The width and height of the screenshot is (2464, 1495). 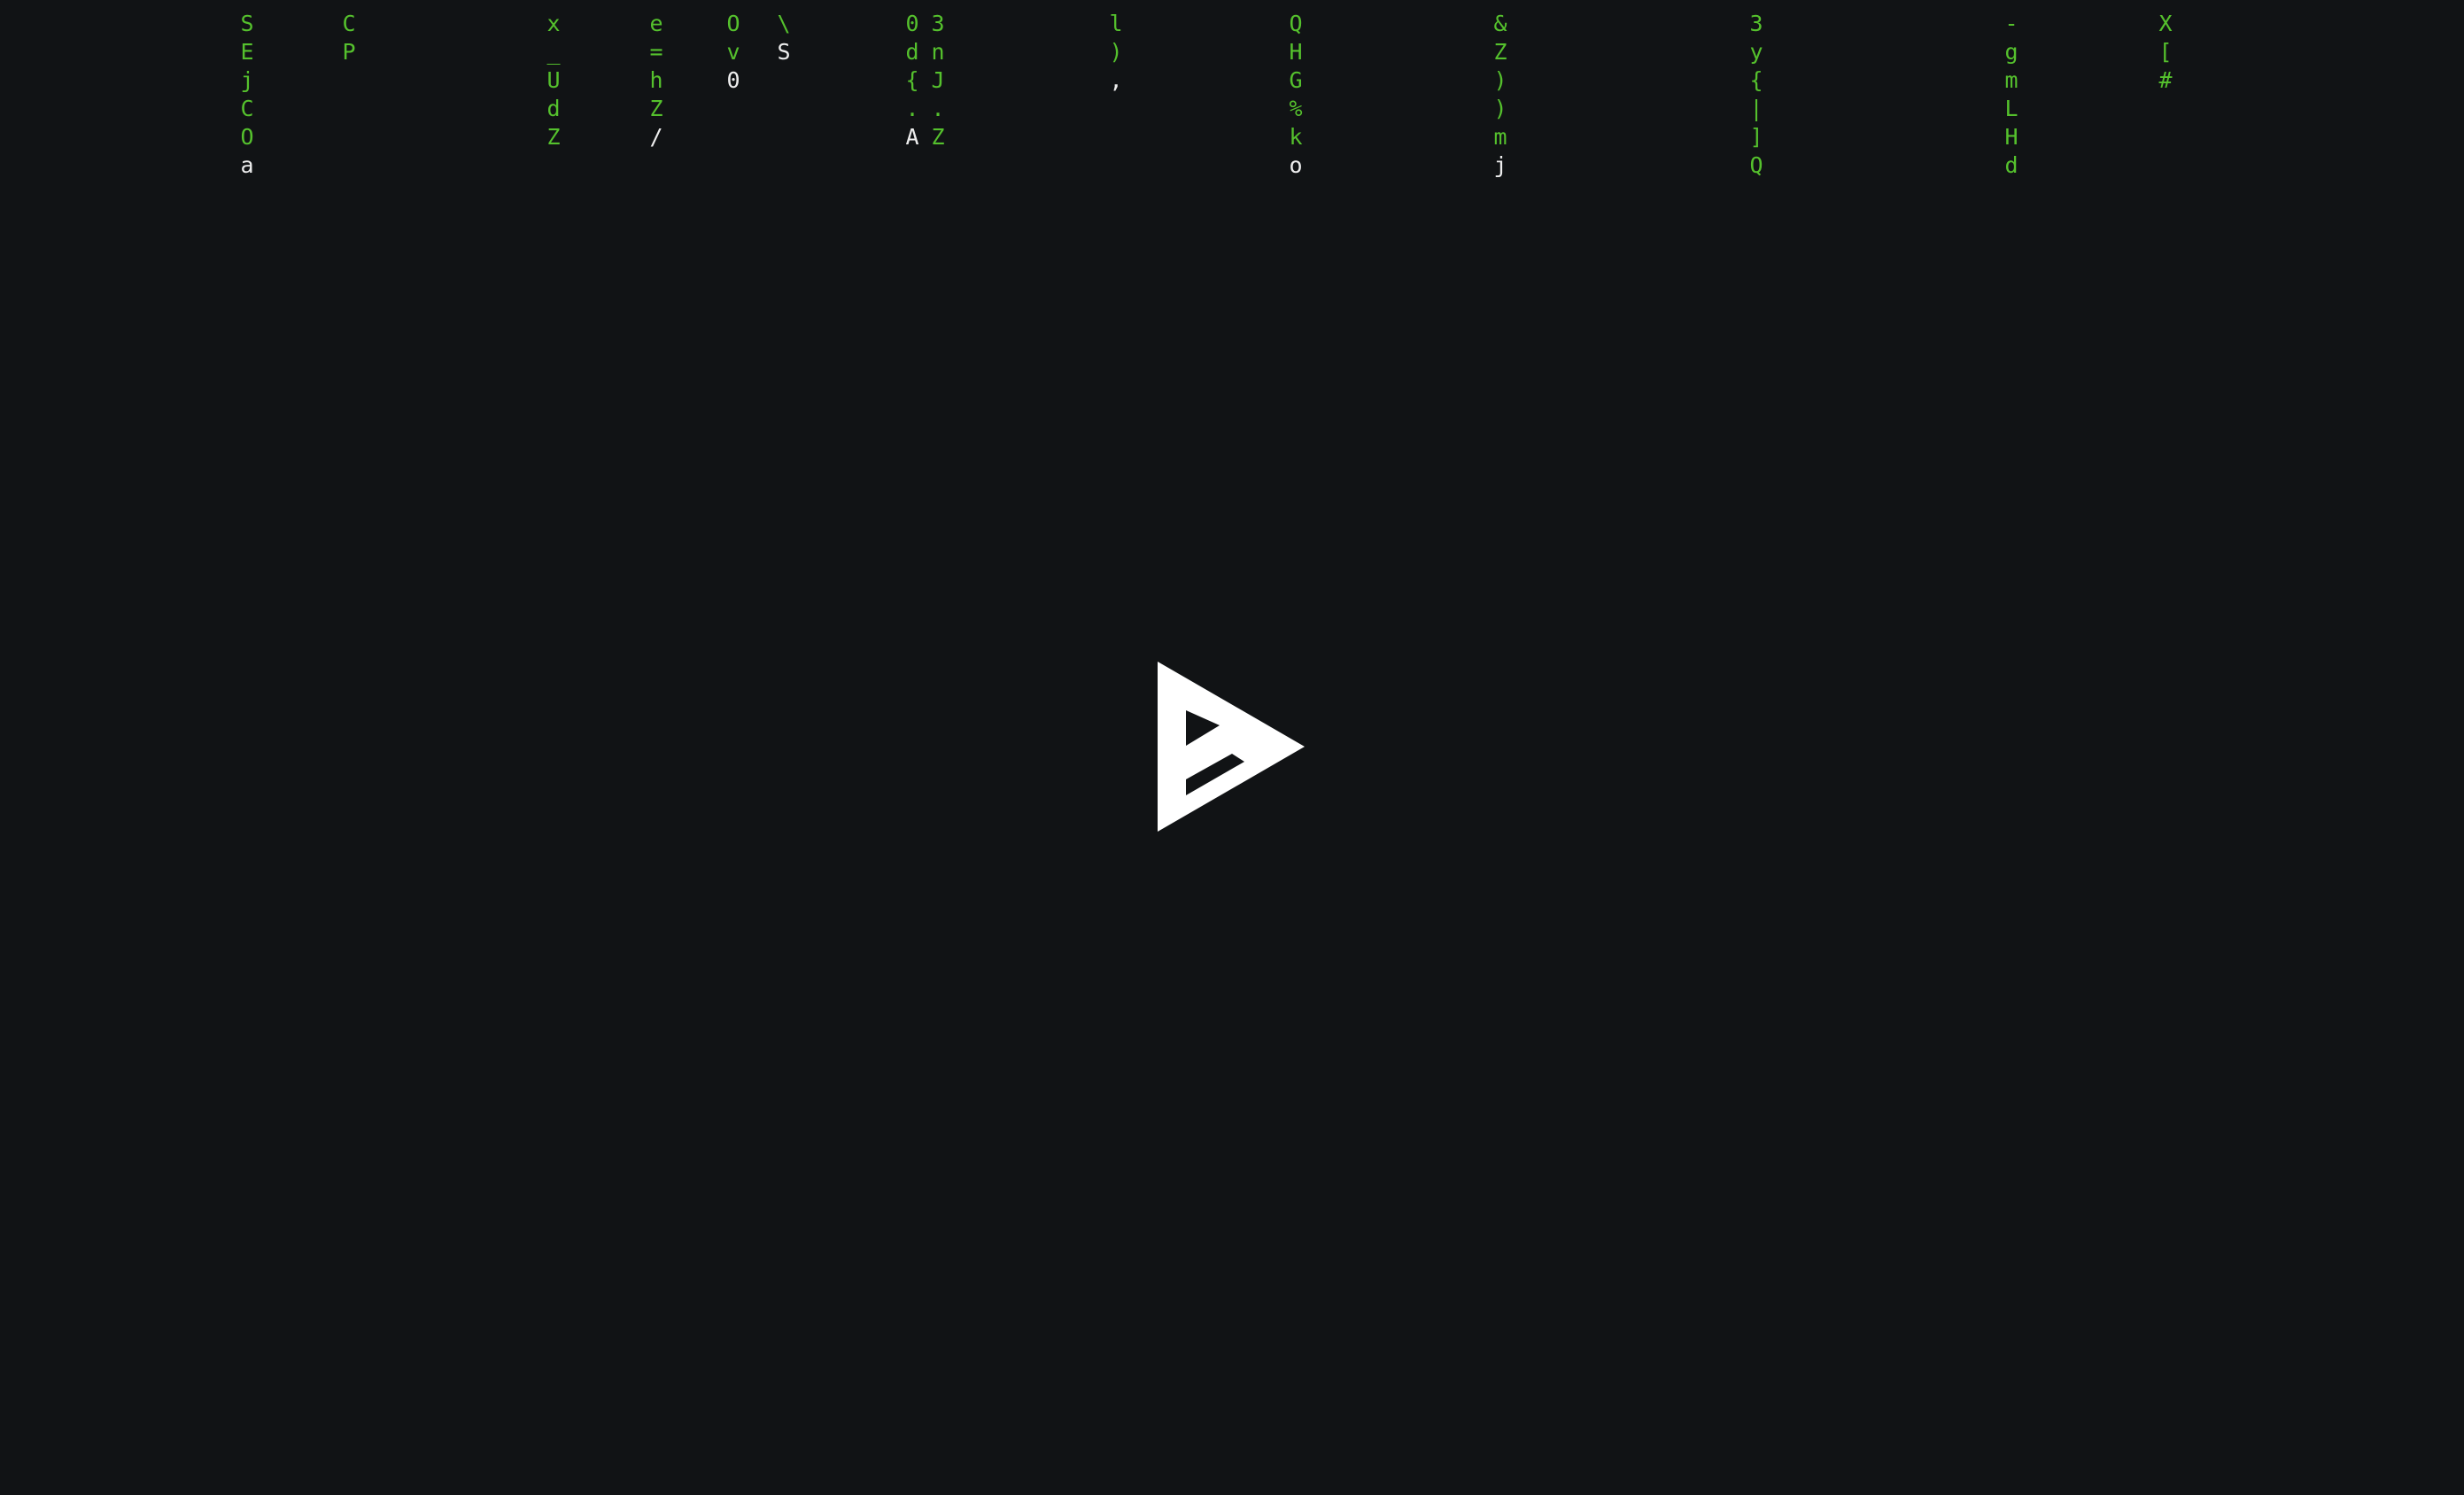 I want to click on rain-glyph: S, so click(x=247, y=24).